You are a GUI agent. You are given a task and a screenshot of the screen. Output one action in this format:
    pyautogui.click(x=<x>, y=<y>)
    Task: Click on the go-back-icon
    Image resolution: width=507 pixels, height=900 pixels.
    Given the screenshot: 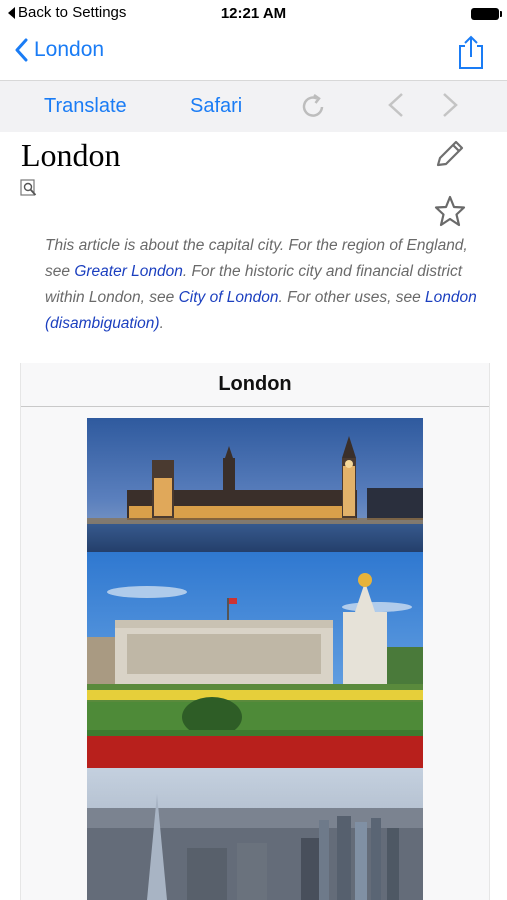 What is the action you would take?
    pyautogui.click(x=396, y=105)
    